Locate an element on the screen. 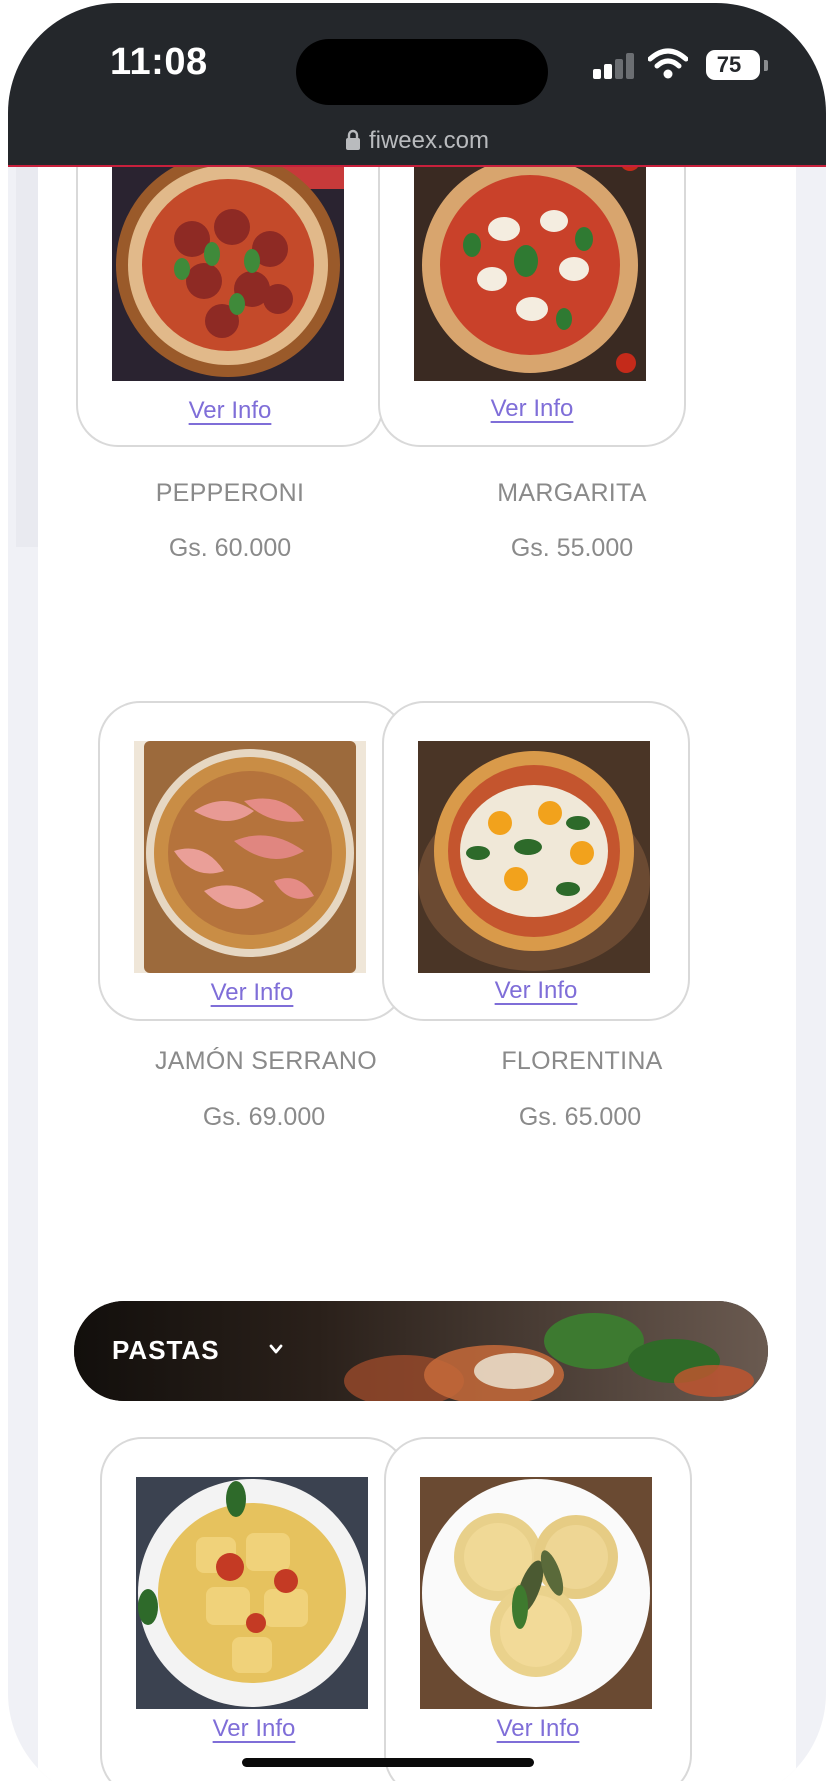 The width and height of the screenshot is (834, 1781). category-pastas-toggle: PASTAS is located at coordinates (421, 1351).